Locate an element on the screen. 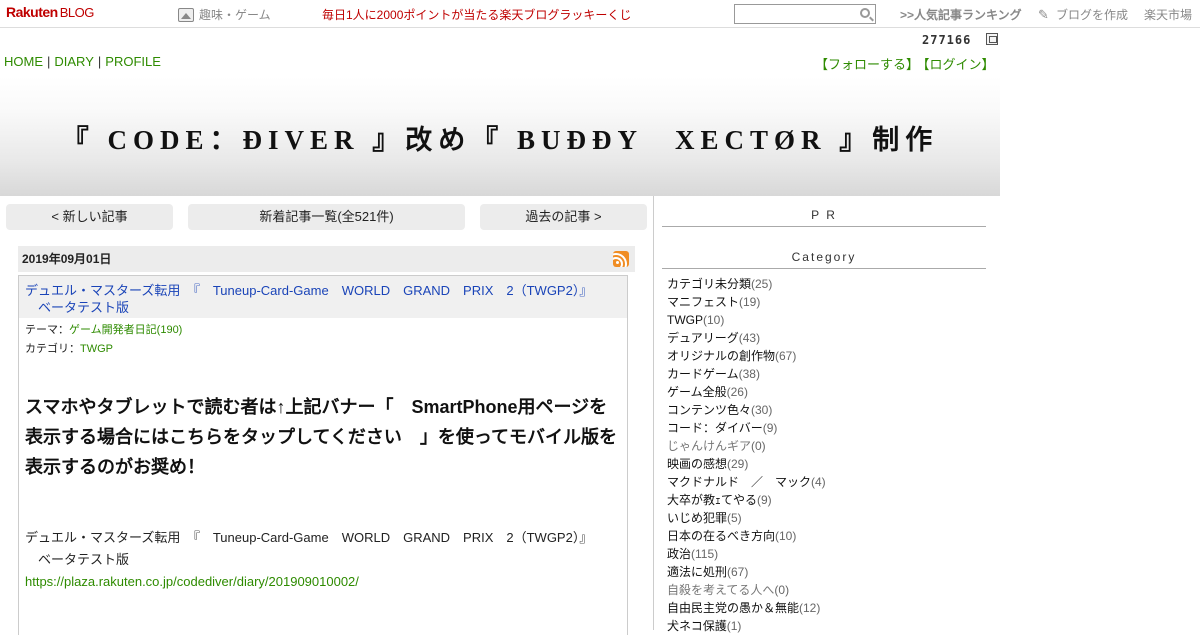 The image size is (1200, 635). rakuten-blog-logo: Rakuten BLOG is located at coordinates (50, 12).